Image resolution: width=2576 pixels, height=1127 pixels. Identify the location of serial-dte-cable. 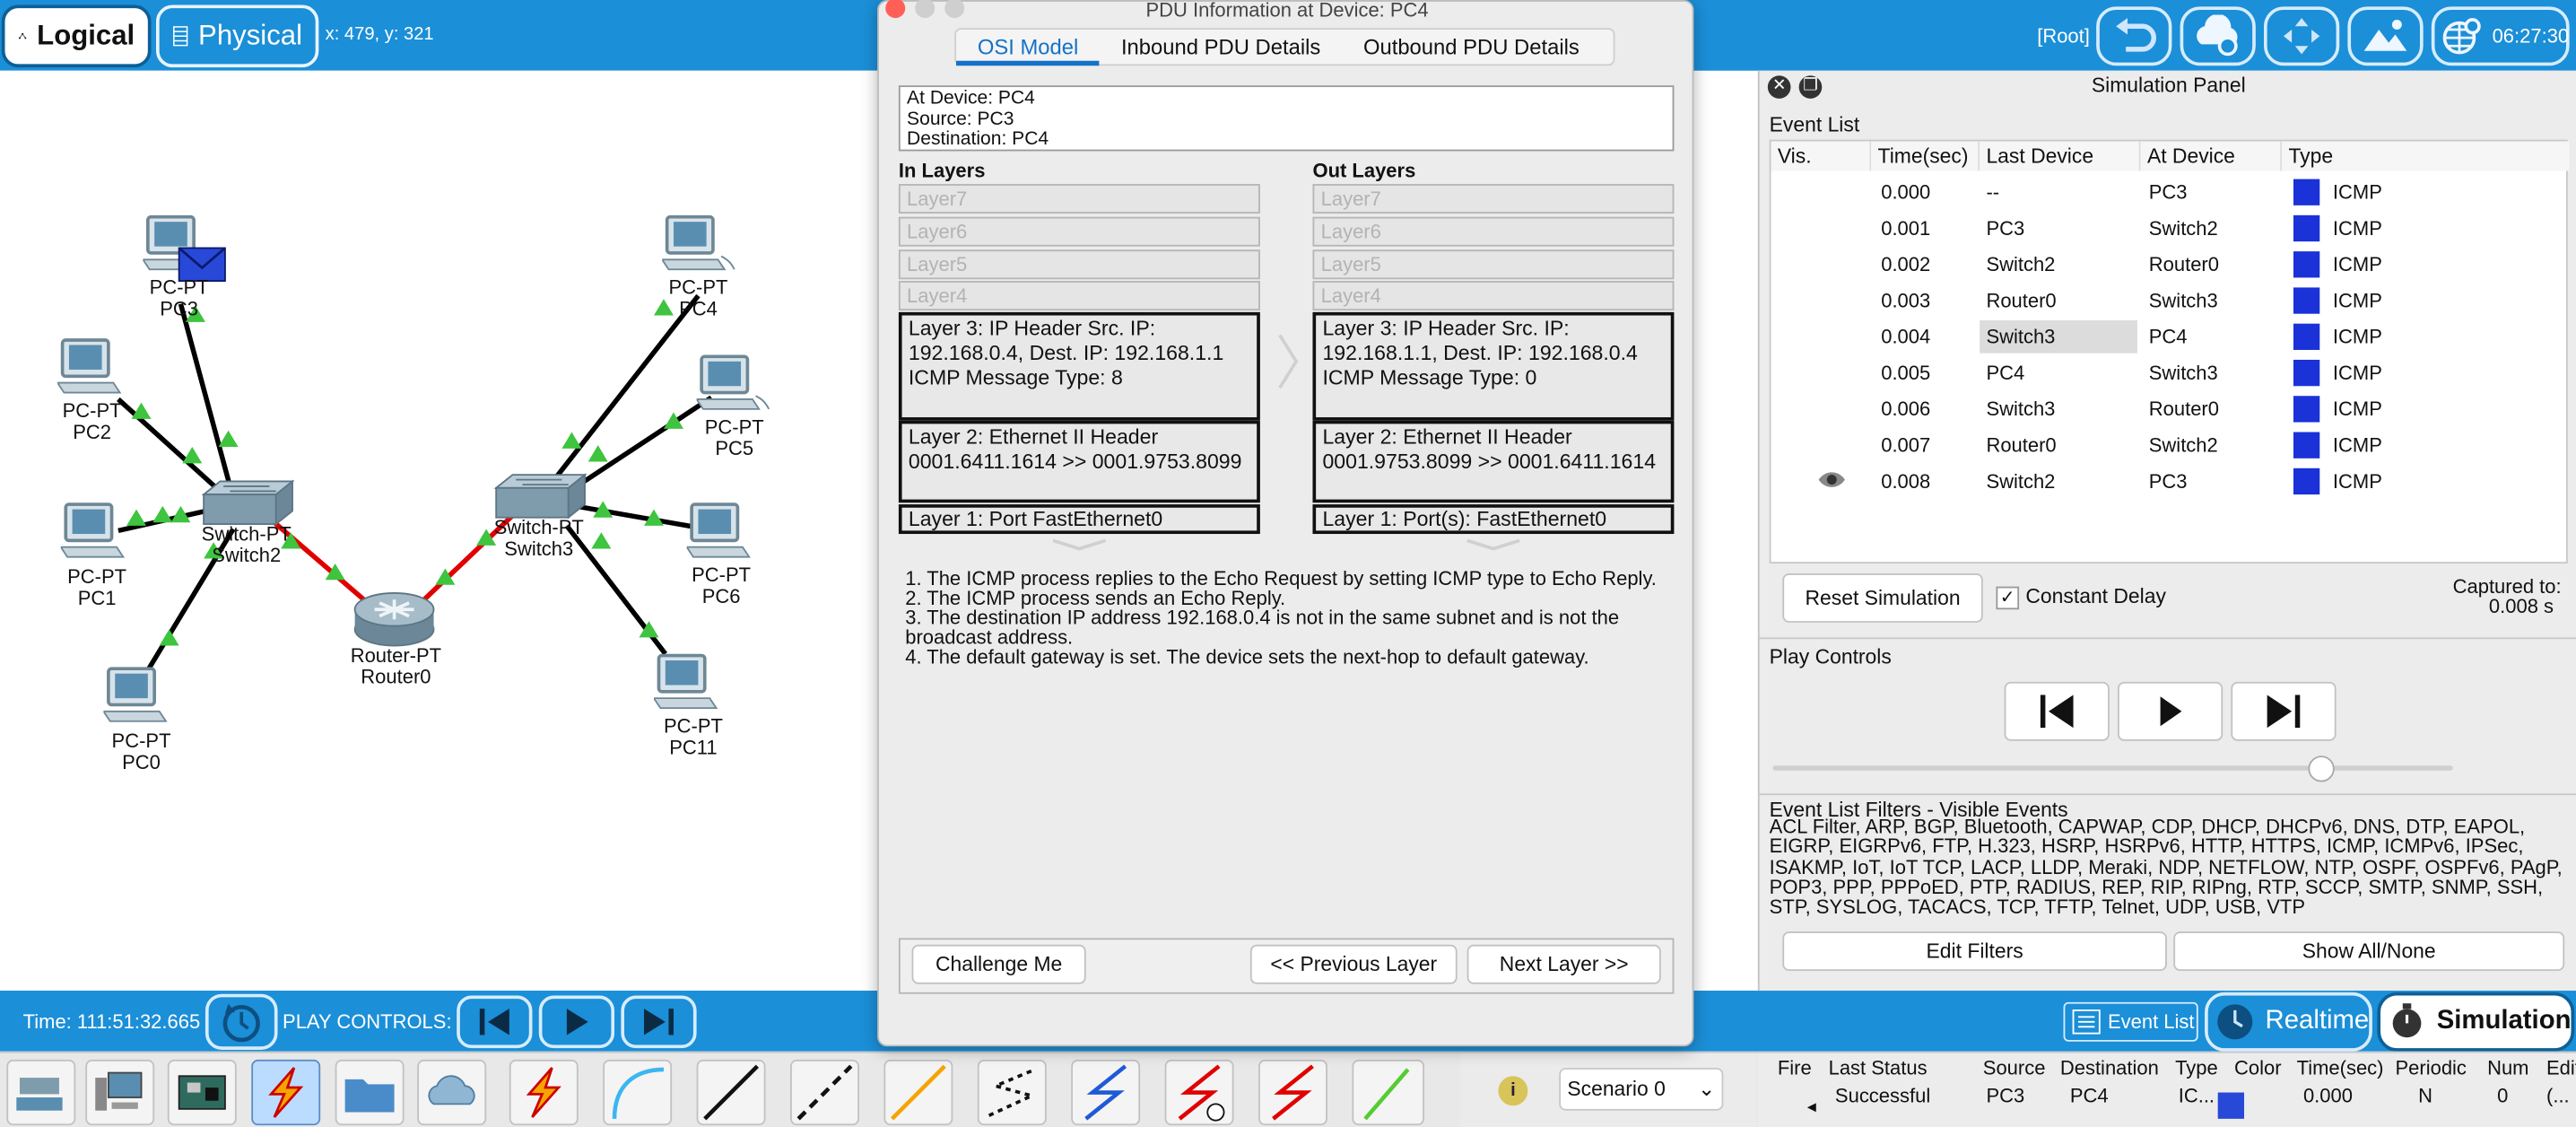
(1292, 1092).